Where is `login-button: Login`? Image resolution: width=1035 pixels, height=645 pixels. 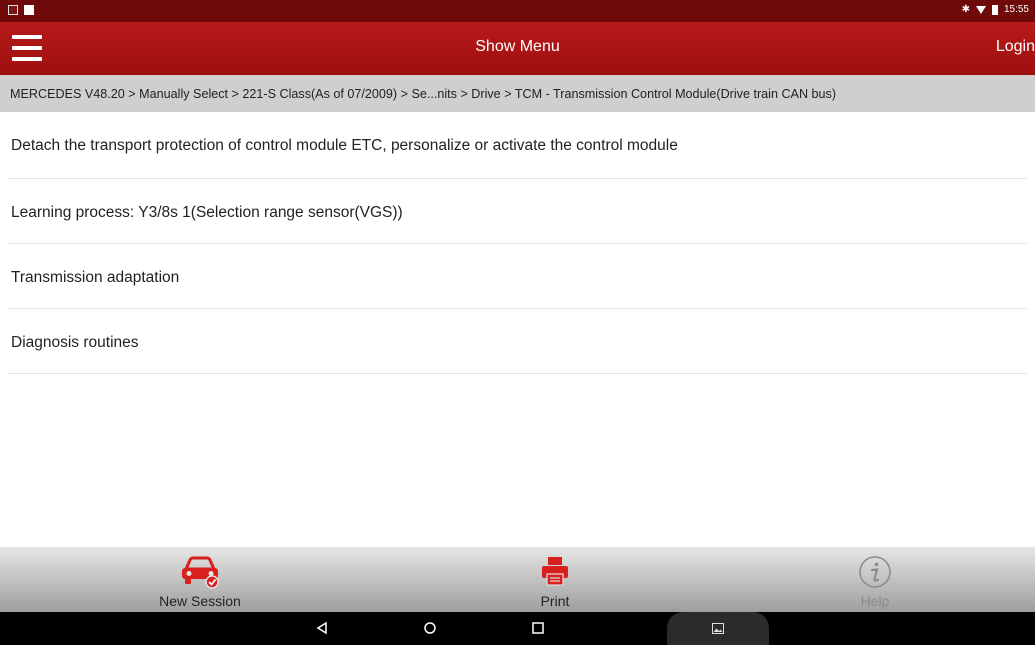
login-button: Login is located at coordinates (1015, 47).